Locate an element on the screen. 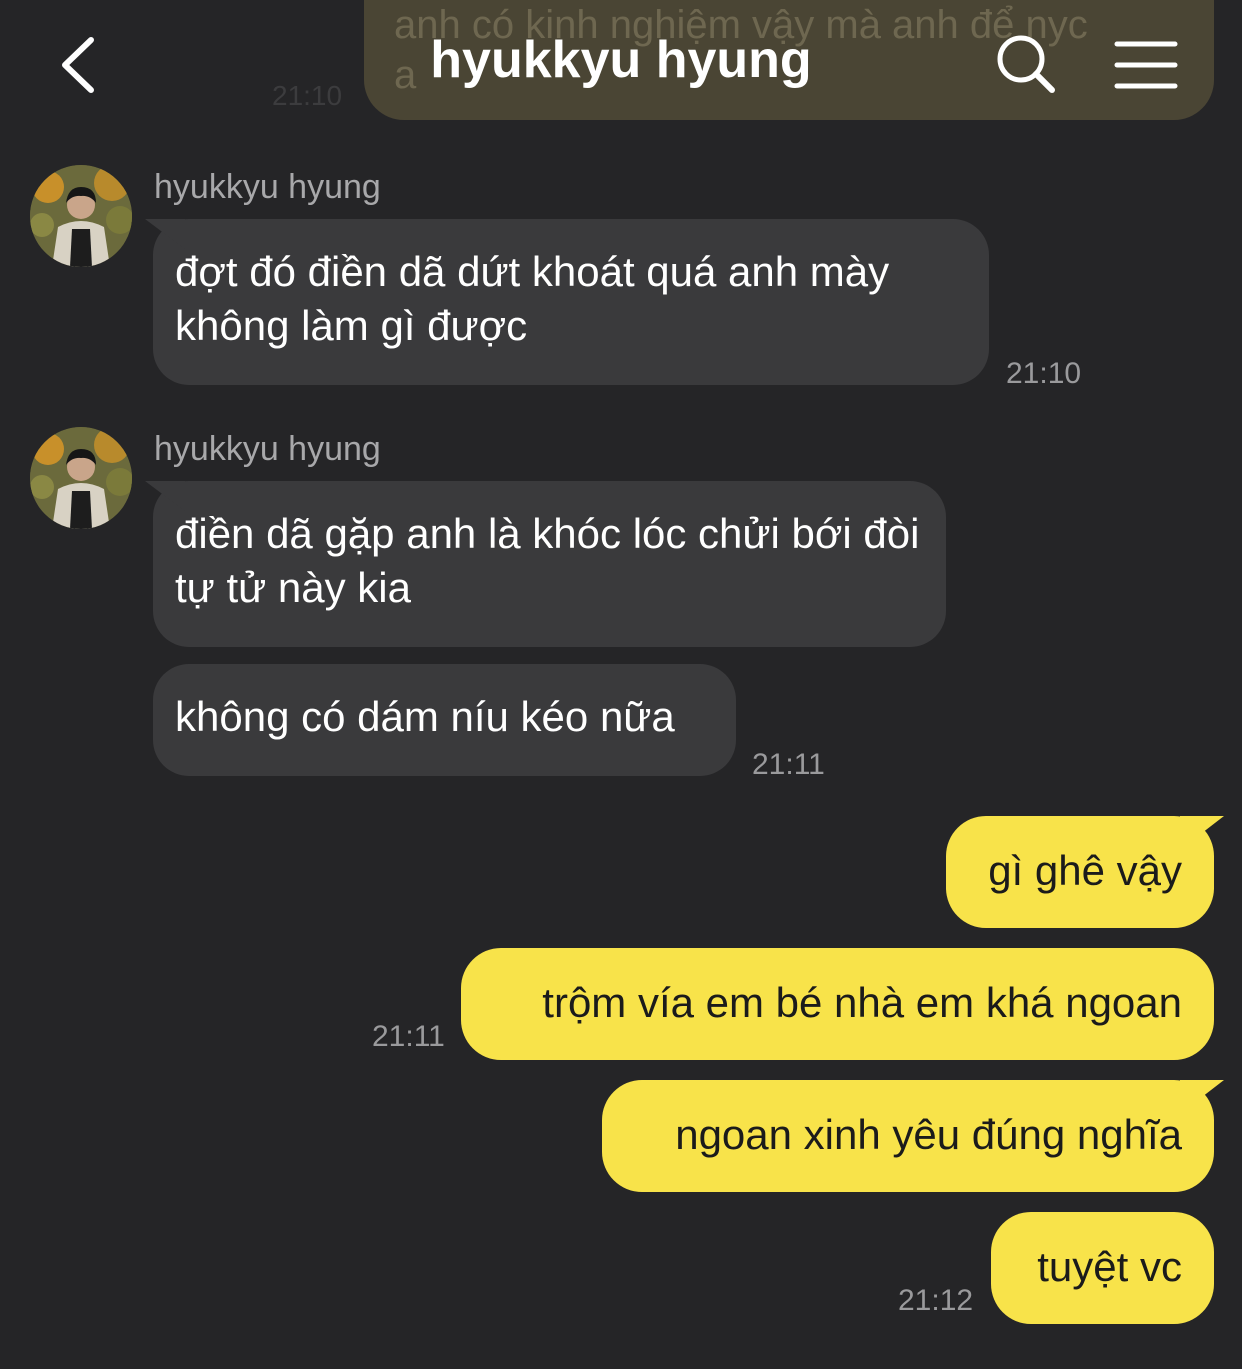 This screenshot has height=1369, width=1242. search-button is located at coordinates (1026, 64).